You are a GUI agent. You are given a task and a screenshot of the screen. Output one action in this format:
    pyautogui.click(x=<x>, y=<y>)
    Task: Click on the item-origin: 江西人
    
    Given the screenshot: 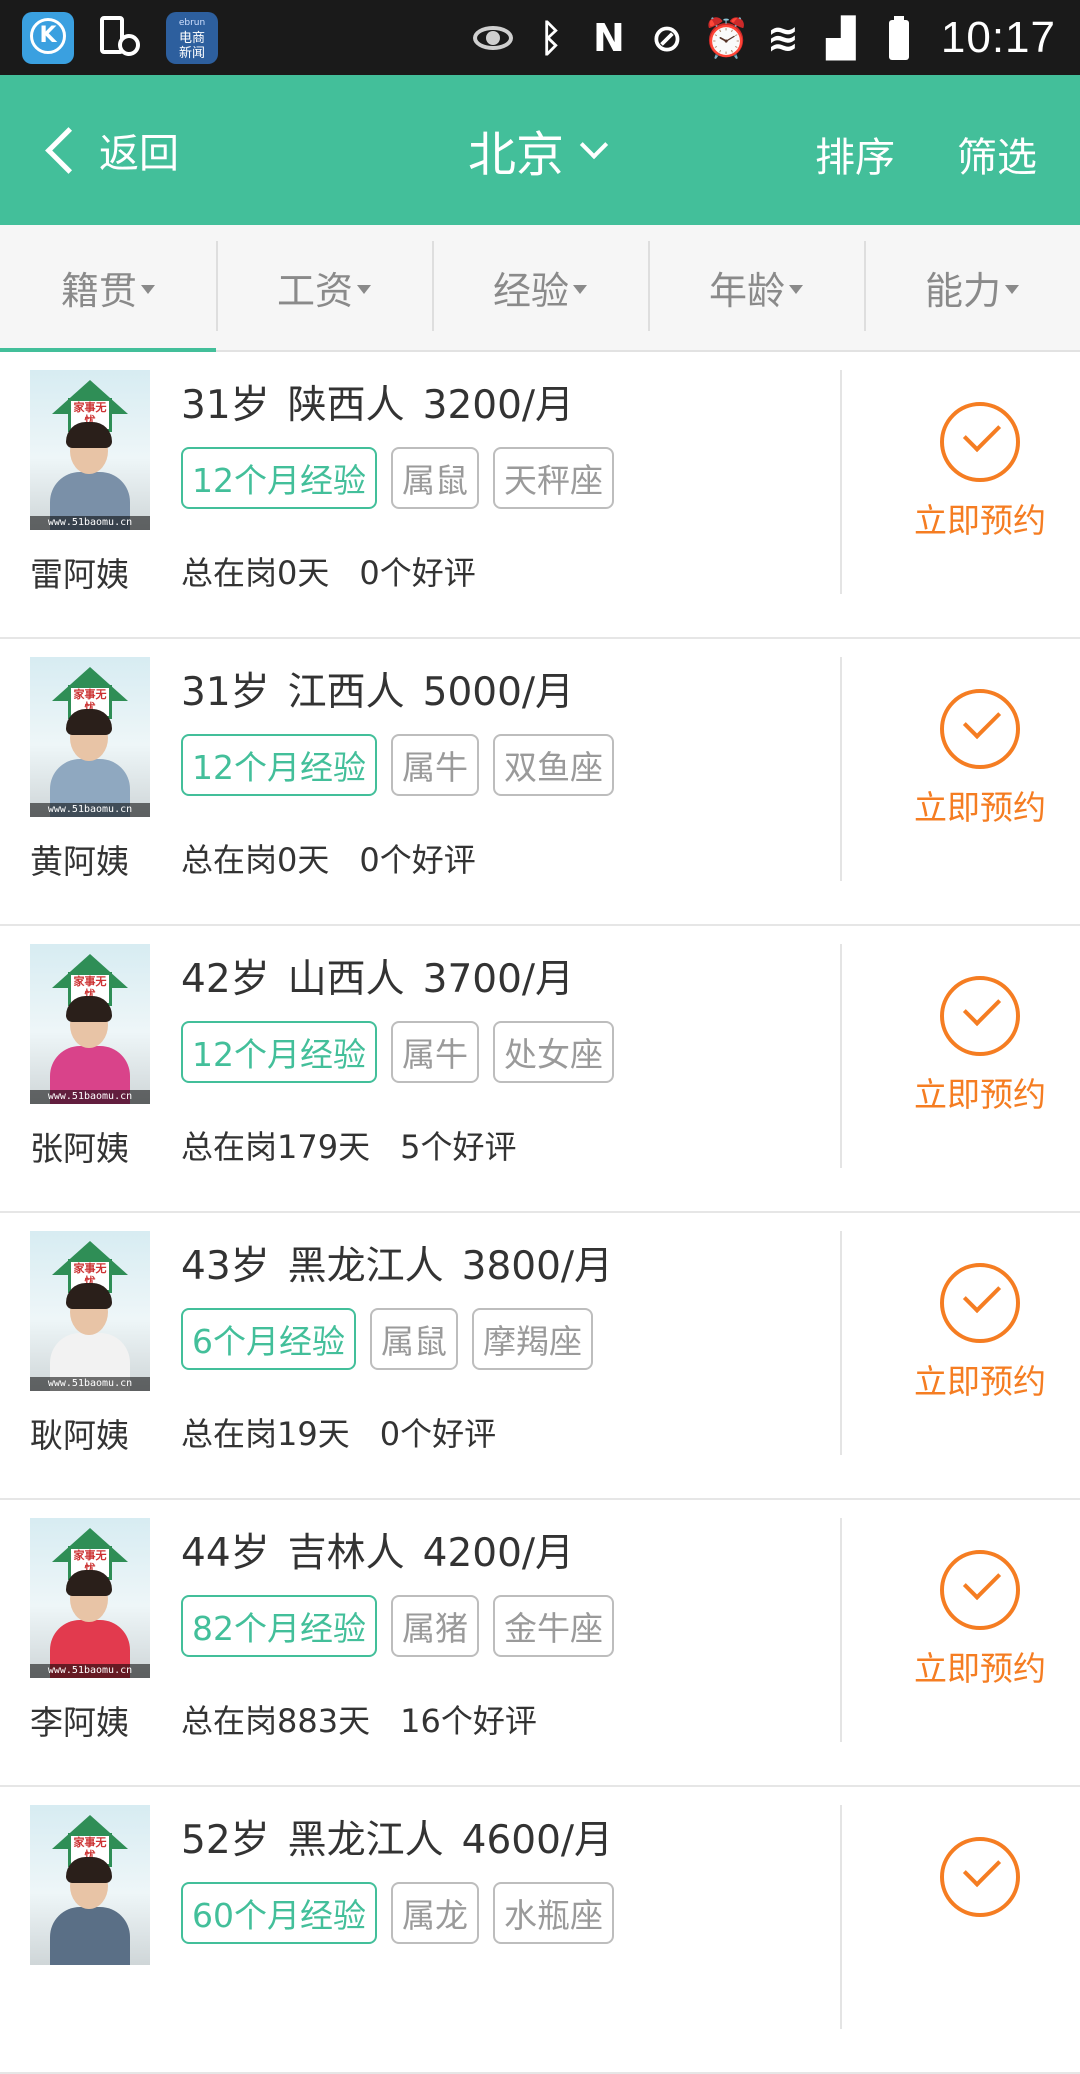 What is the action you would take?
    pyautogui.click(x=346, y=692)
    